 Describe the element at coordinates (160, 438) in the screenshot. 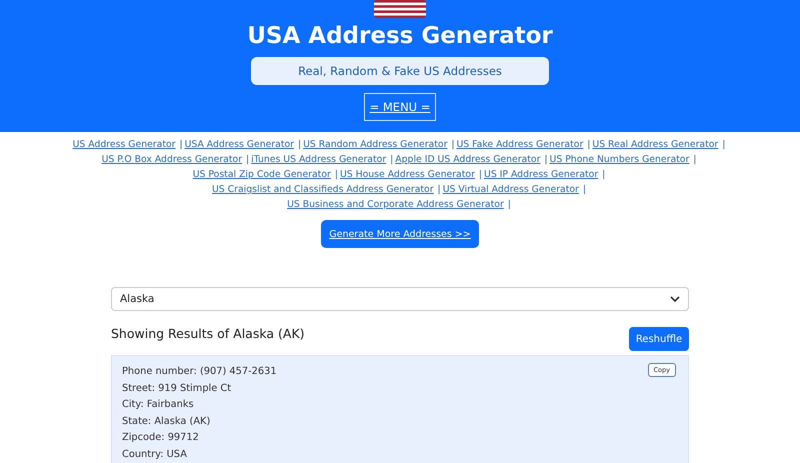

I see `address-line: Zipcode: 99712` at that location.